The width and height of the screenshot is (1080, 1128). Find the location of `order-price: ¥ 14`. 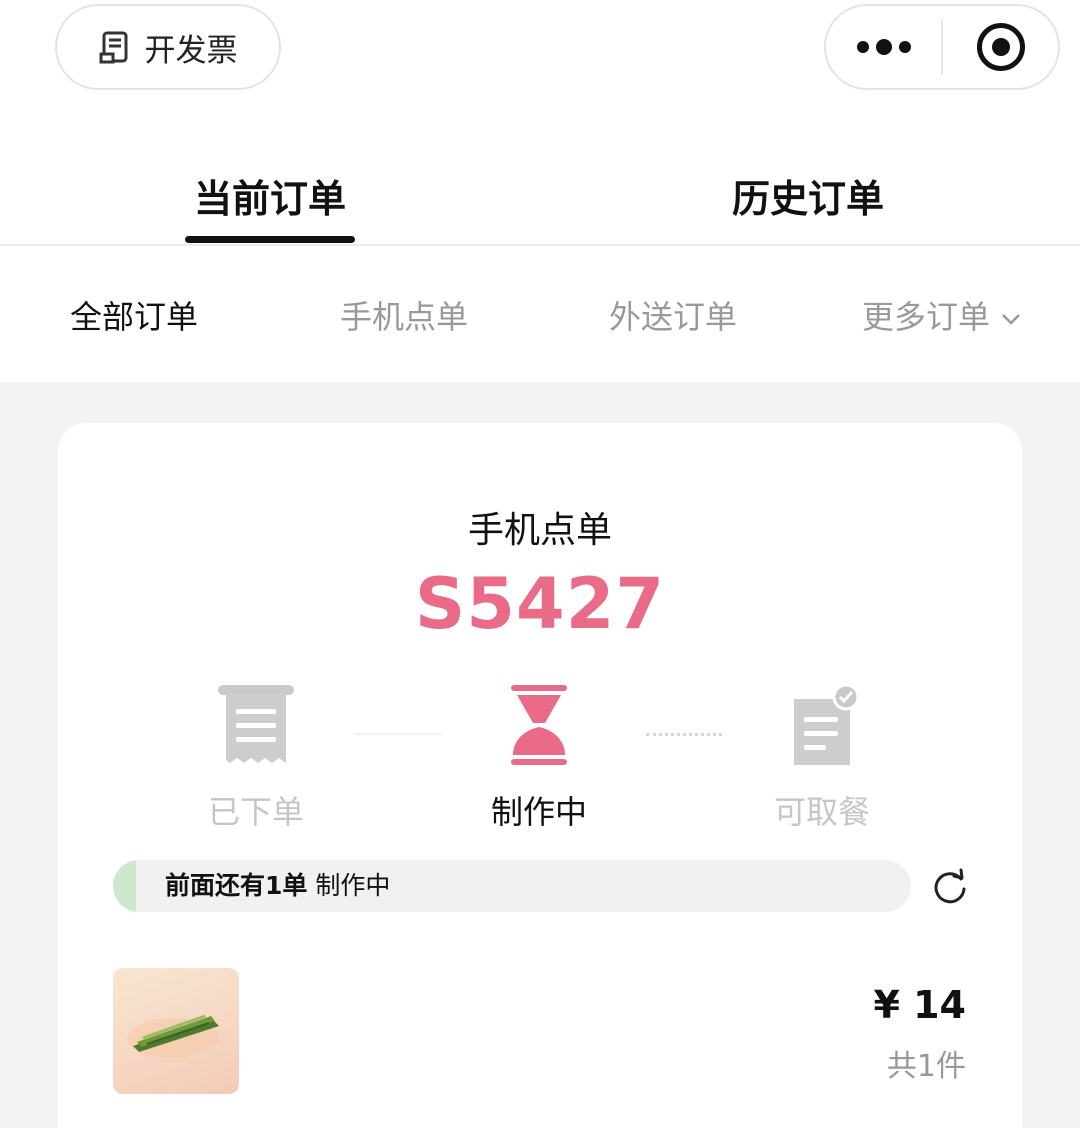

order-price: ¥ 14 is located at coordinates (919, 1005).